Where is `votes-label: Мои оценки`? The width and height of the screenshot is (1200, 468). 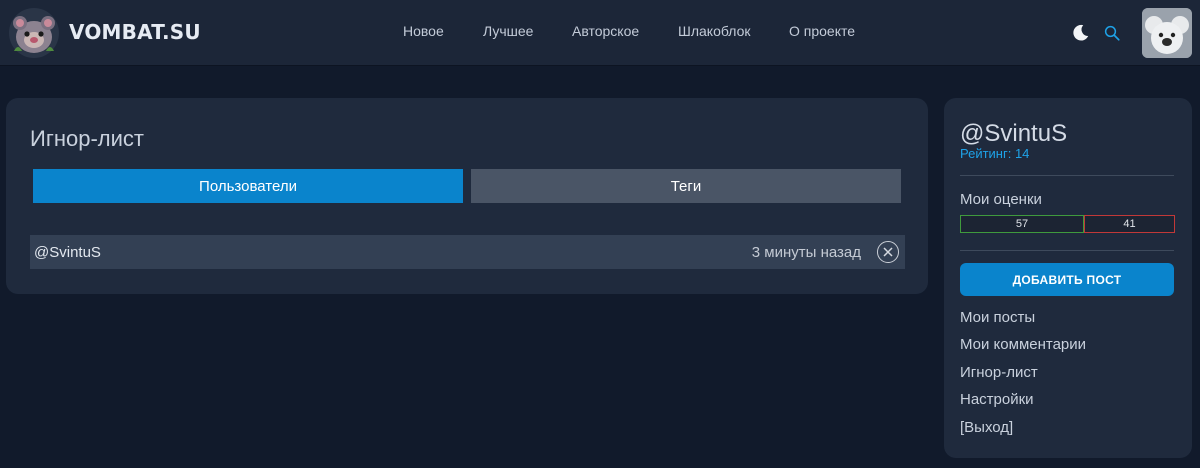
votes-label: Мои оценки is located at coordinates (1001, 199).